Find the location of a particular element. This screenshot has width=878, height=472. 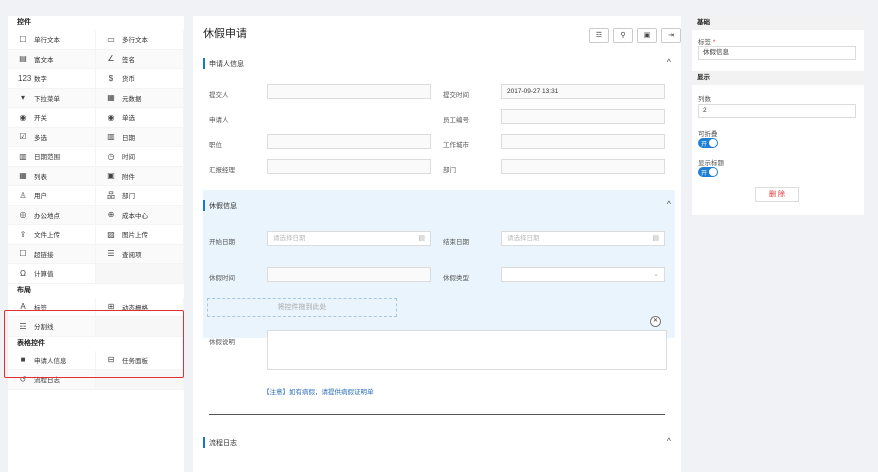

show-title-toggle: 开 is located at coordinates (708, 172).